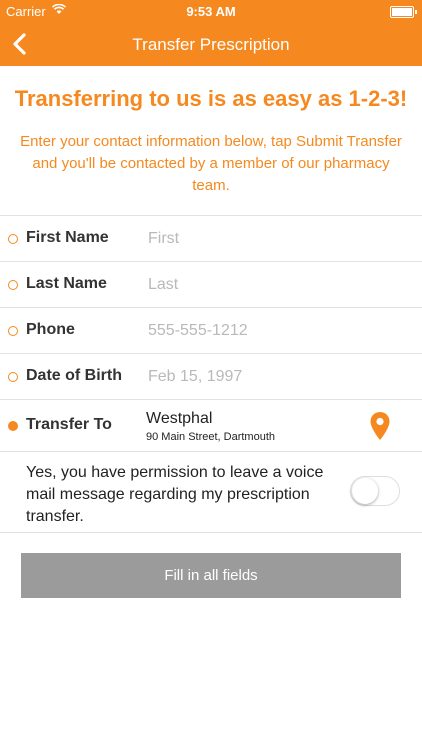  I want to click on first-name-label: First Name, so click(67, 237).